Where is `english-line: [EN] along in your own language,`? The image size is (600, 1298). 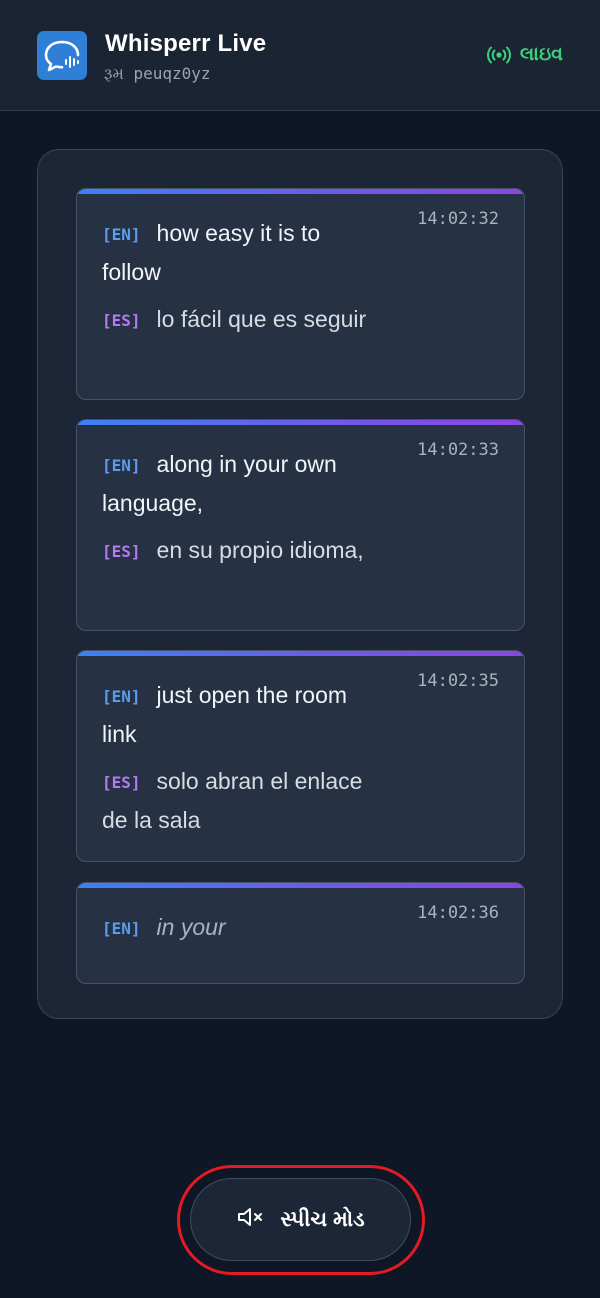
english-line: [EN] along in your own language, is located at coordinates (237, 483).